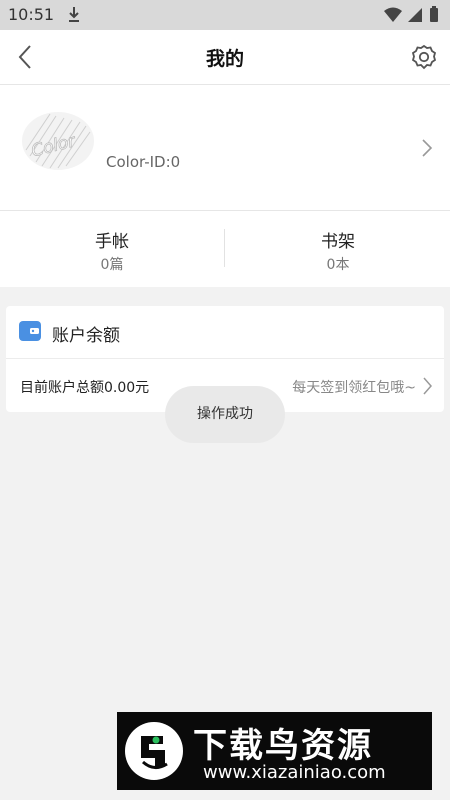 The image size is (450, 800). Describe the element at coordinates (294, 772) in the screenshot. I see `watermark-url: www.xiazainiao.com` at that location.